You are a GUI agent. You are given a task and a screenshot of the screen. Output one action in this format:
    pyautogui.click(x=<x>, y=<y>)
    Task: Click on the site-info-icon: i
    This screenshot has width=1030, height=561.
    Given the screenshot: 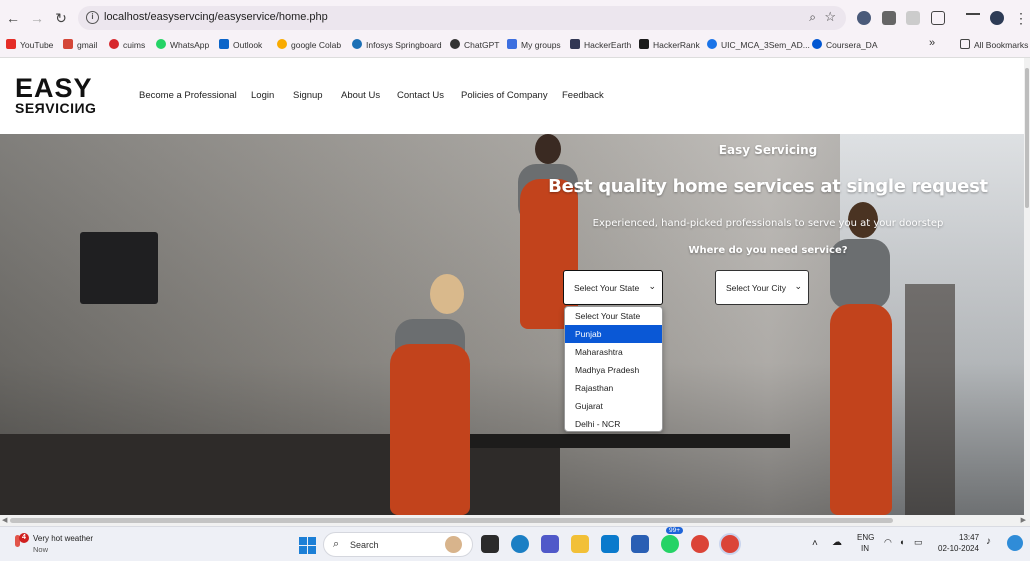 What is the action you would take?
    pyautogui.click(x=92, y=17)
    